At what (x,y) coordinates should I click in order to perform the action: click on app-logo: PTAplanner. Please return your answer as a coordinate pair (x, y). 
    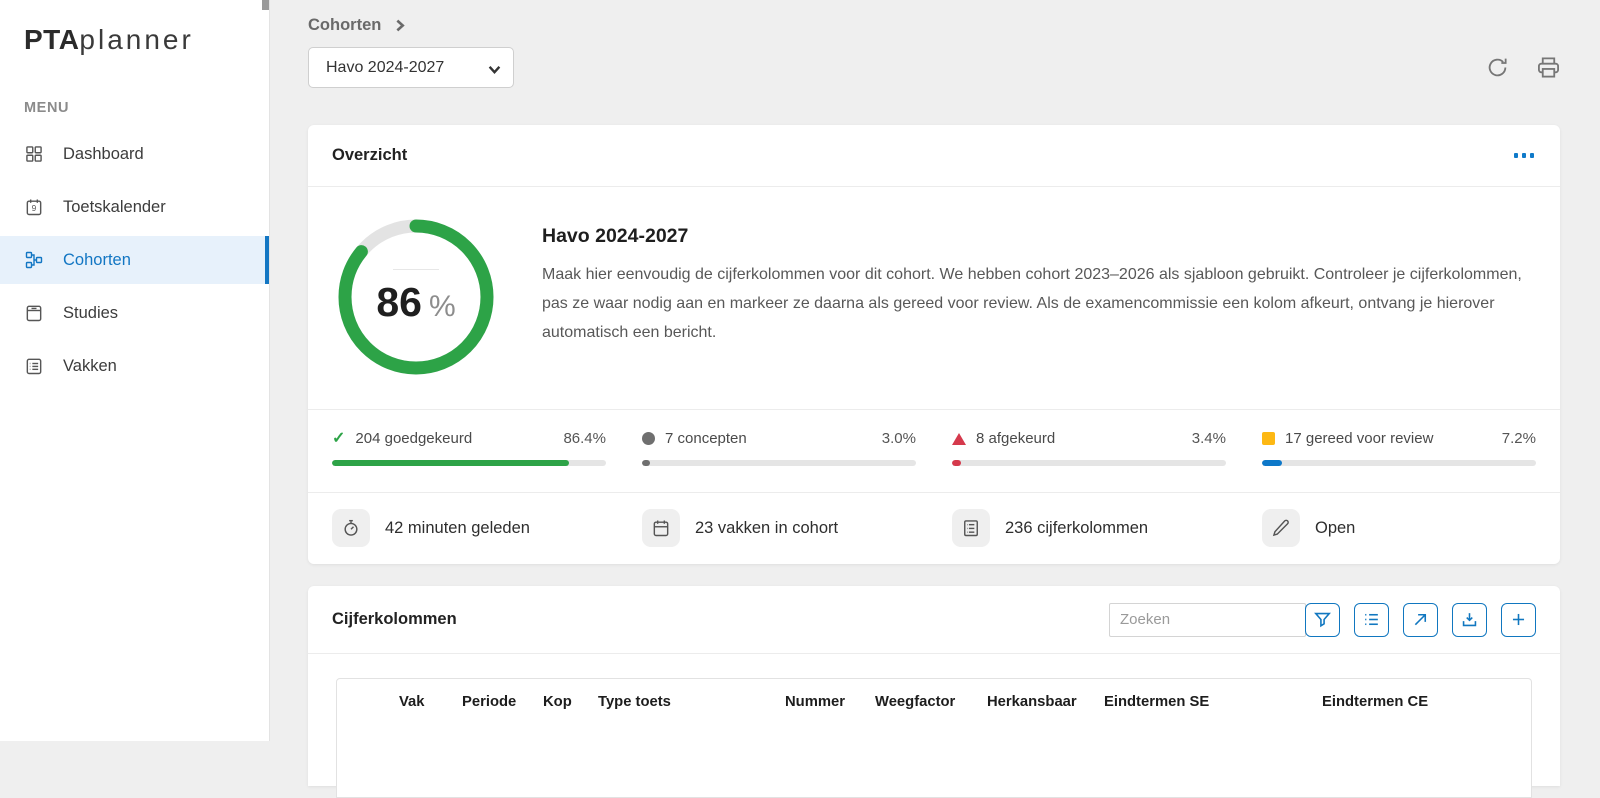
    Looking at the image, I should click on (134, 28).